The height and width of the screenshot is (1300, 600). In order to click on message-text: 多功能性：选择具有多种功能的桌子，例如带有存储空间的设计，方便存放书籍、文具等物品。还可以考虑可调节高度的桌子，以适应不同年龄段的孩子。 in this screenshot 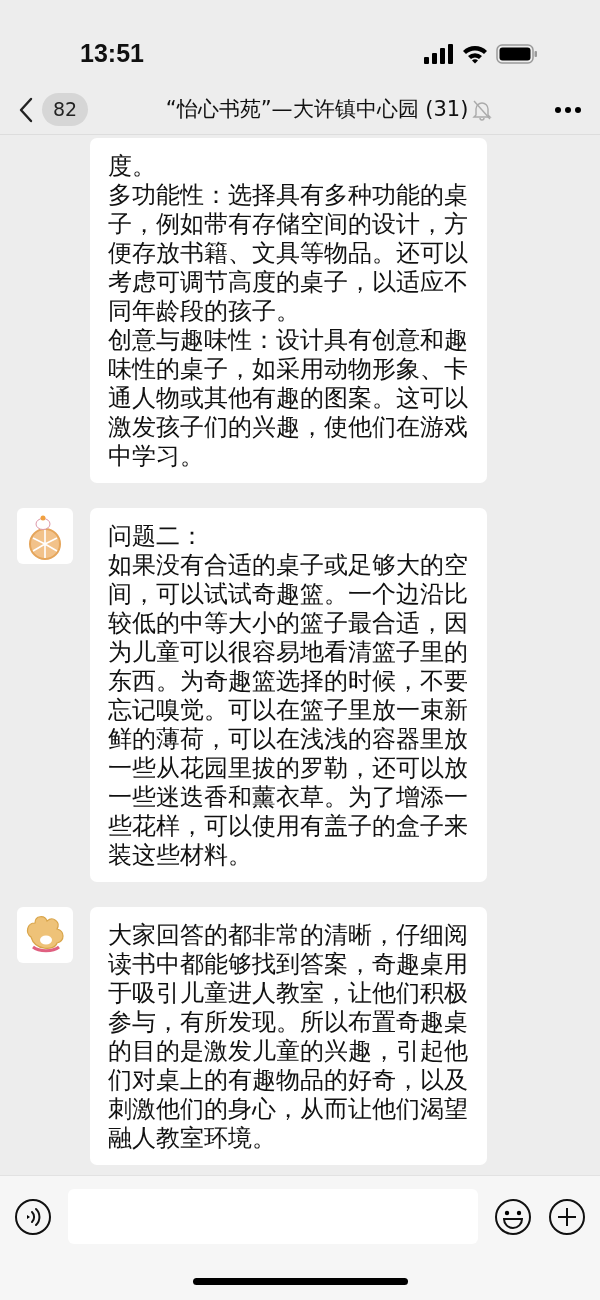, I will do `click(288, 253)`.